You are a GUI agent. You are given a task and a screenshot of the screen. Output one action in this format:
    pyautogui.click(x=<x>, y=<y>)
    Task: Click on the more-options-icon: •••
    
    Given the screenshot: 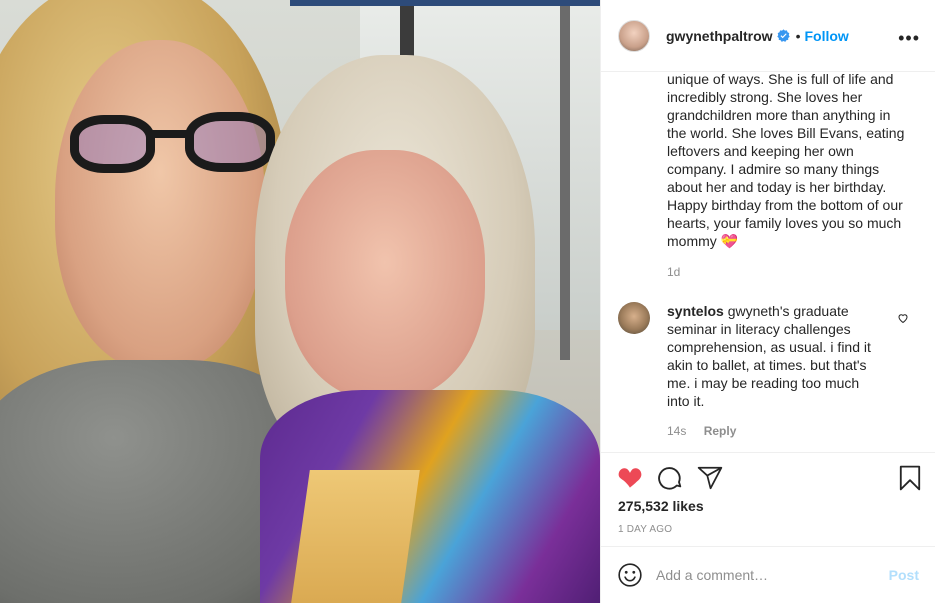 What is the action you would take?
    pyautogui.click(x=909, y=38)
    